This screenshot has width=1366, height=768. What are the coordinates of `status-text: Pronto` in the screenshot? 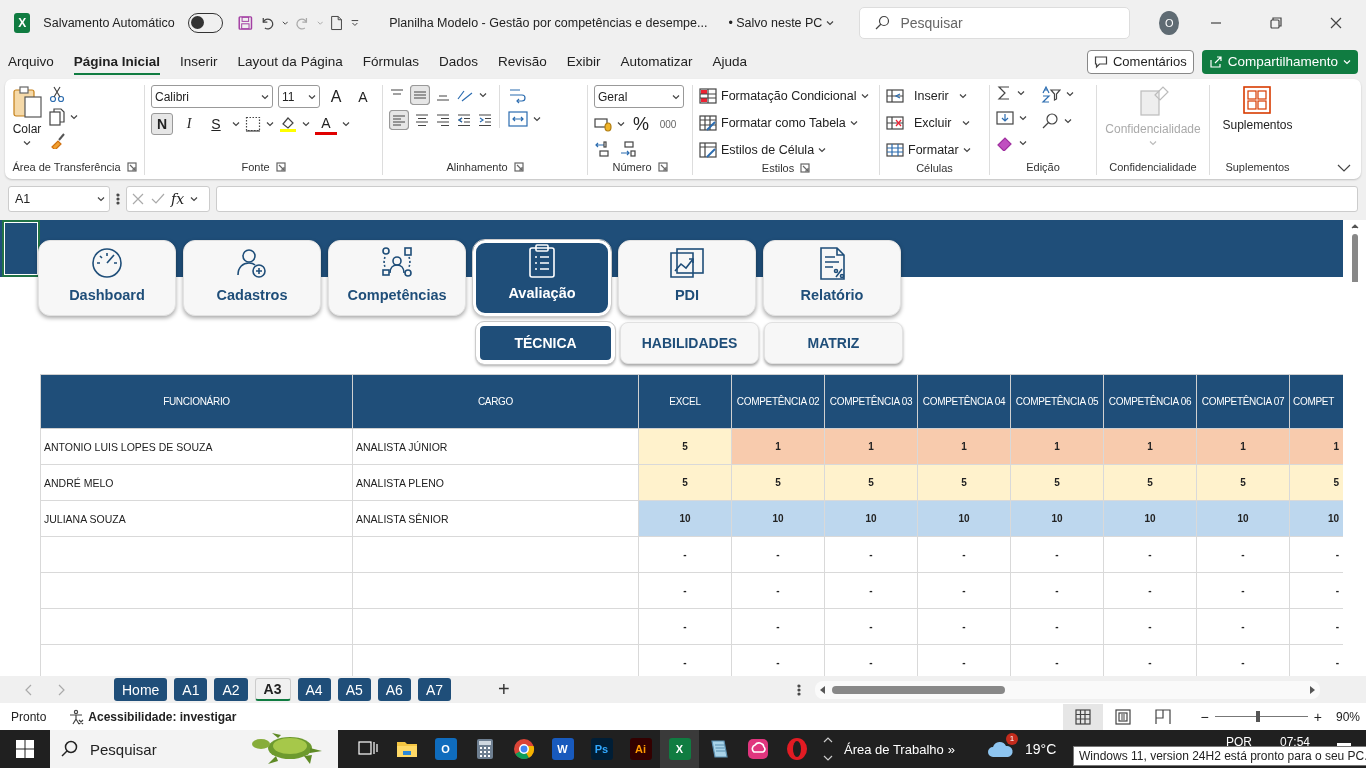 It's located at (29, 716).